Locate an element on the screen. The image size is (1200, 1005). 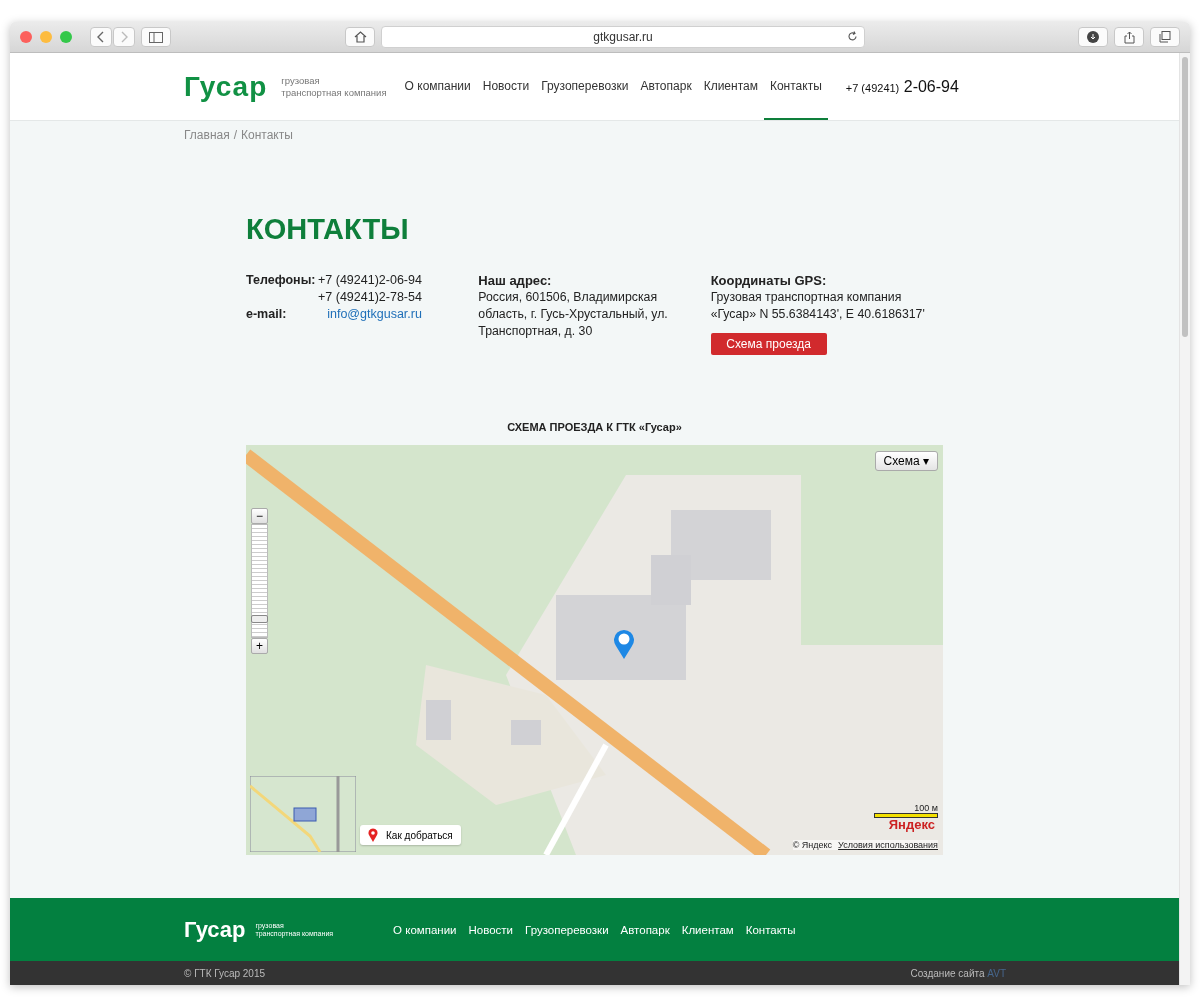
sidebar-button is located at coordinates (156, 37).